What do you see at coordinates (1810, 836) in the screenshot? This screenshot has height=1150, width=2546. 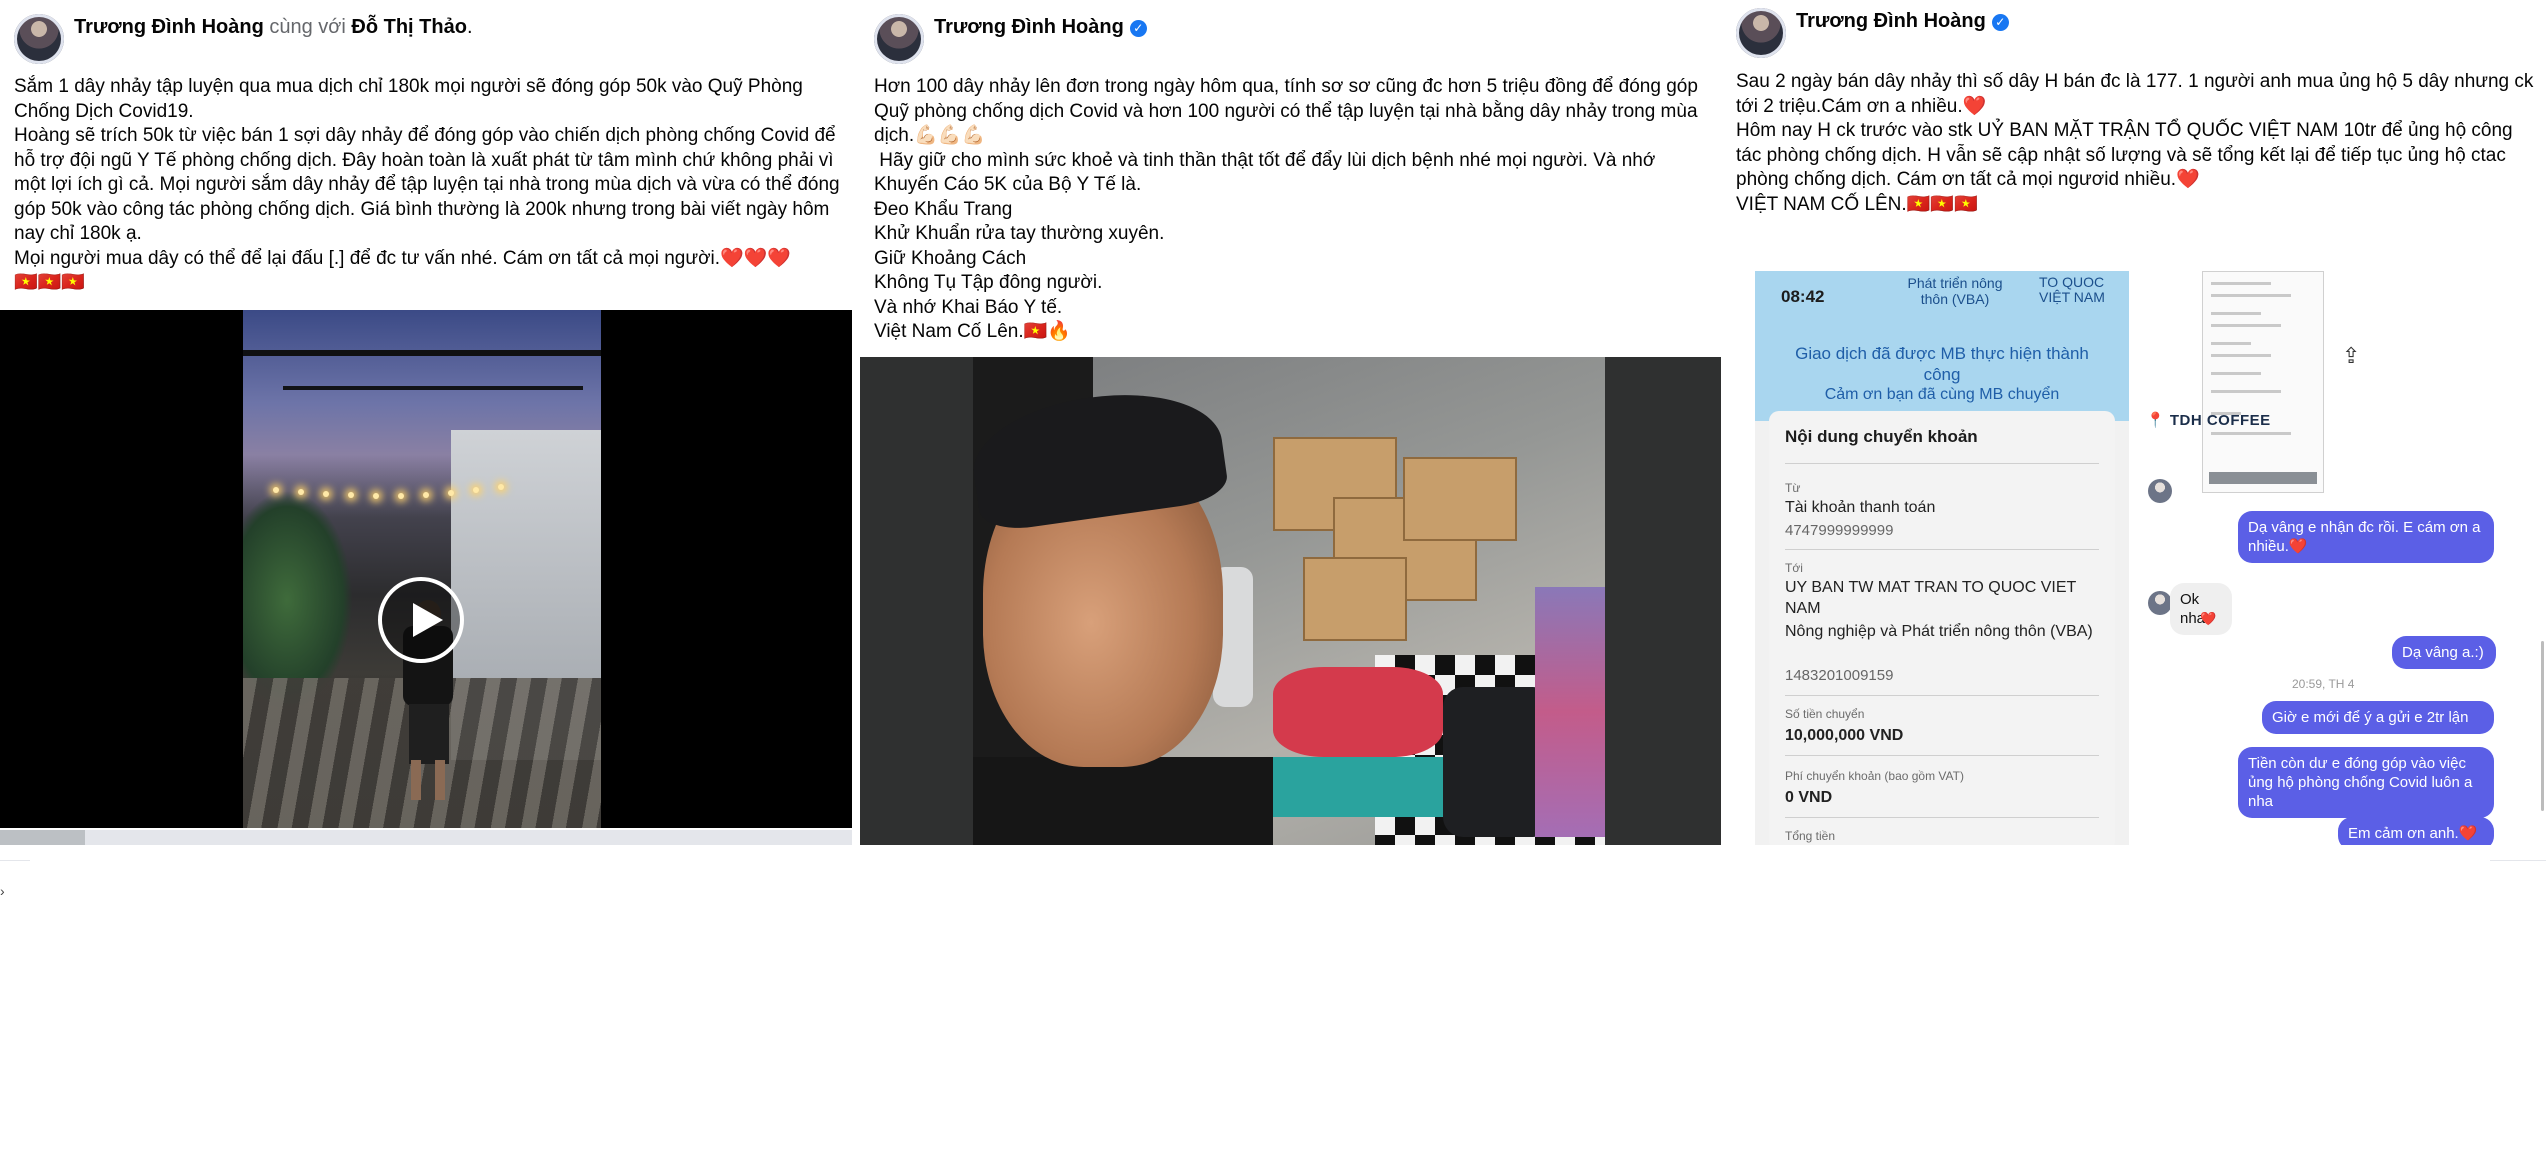 I see `next-label: Tổng tiền` at bounding box center [1810, 836].